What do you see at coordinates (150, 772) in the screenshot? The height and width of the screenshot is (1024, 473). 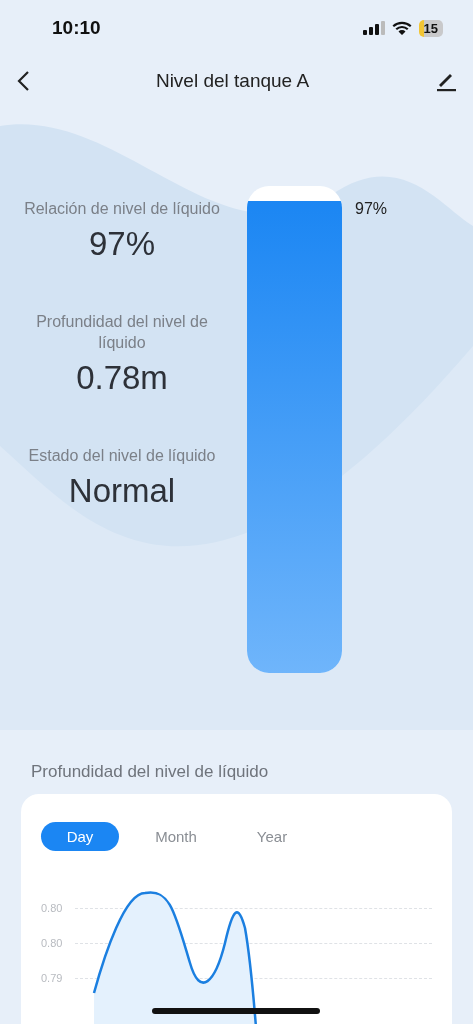 I see `section-title: Profundidad del nivel de líquido` at bounding box center [150, 772].